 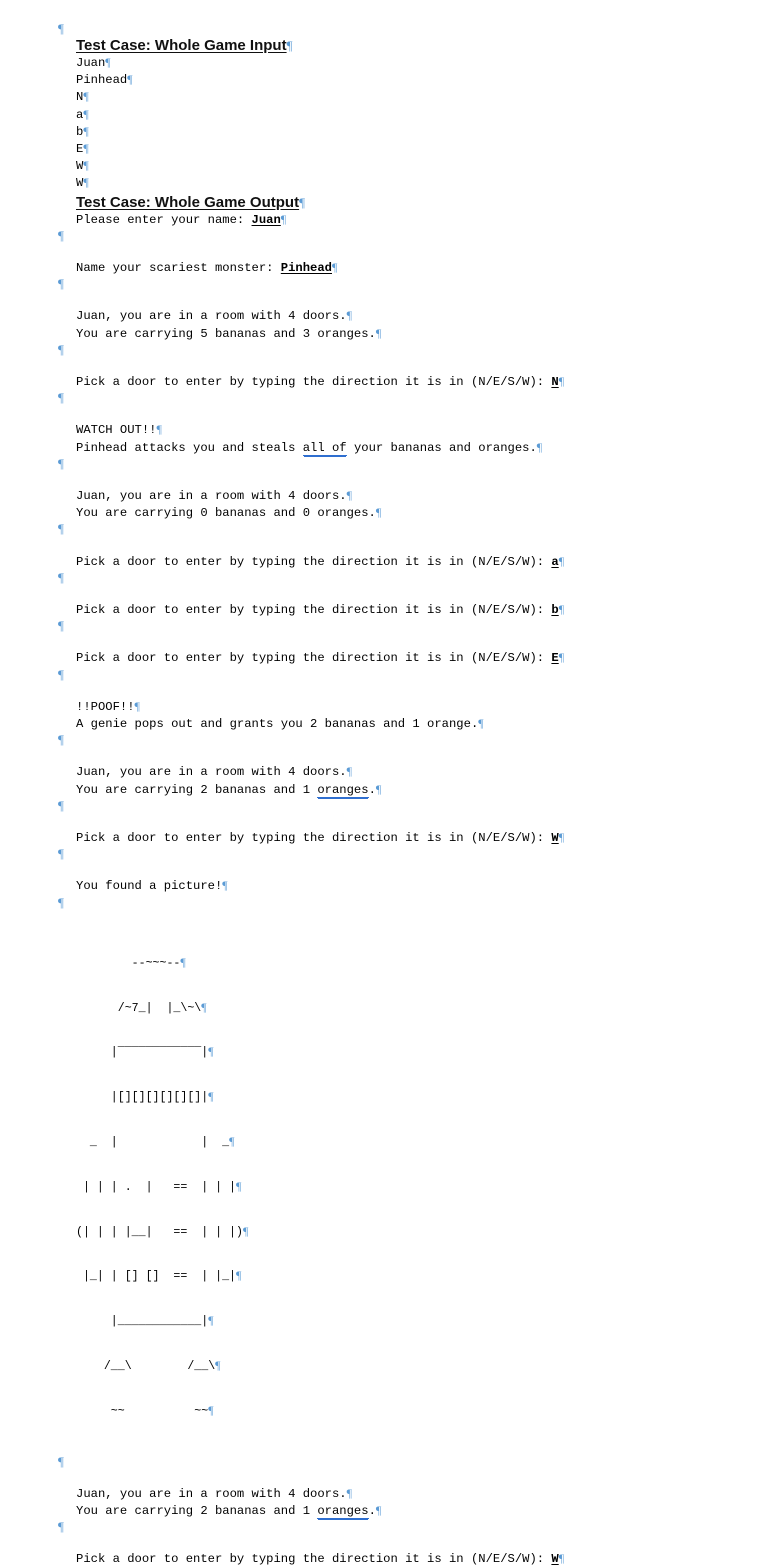 What do you see at coordinates (91, 63) in the screenshot?
I see `input-line-text: Juan` at bounding box center [91, 63].